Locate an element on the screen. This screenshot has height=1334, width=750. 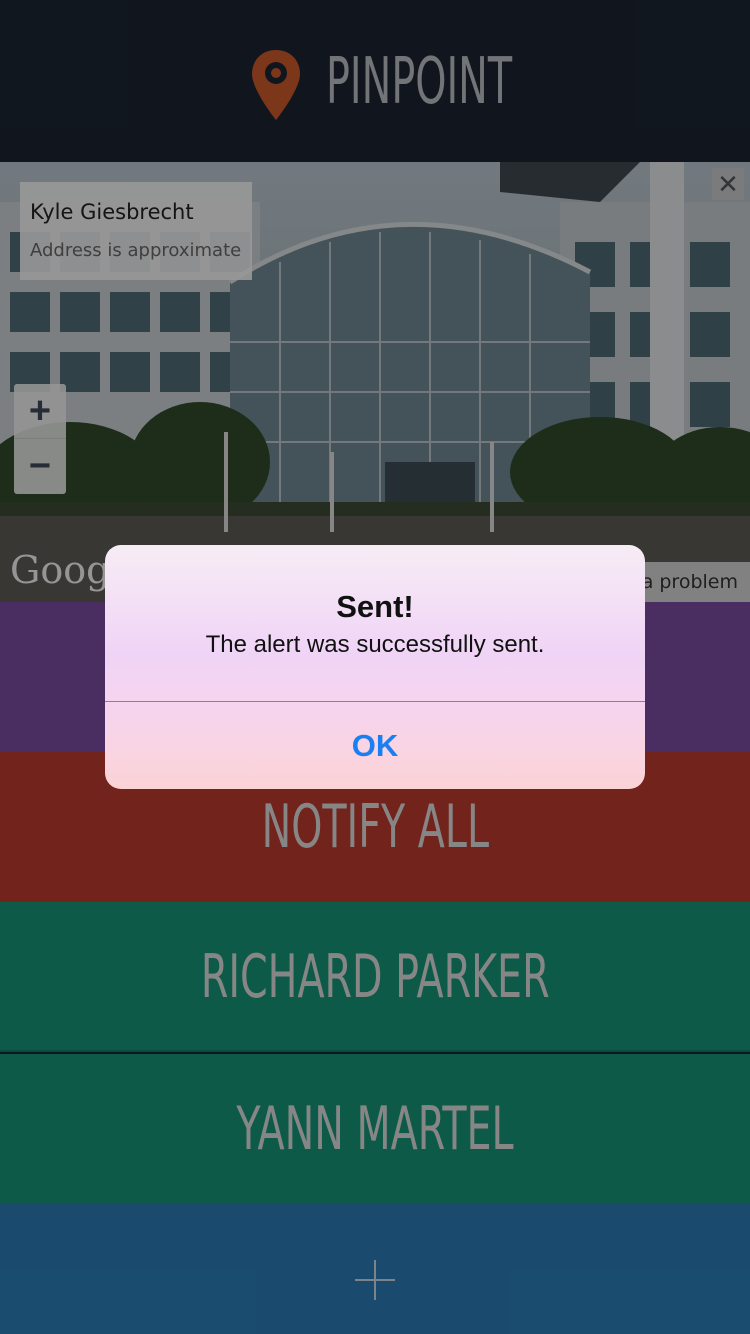
plus-icon is located at coordinates (375, 1280).